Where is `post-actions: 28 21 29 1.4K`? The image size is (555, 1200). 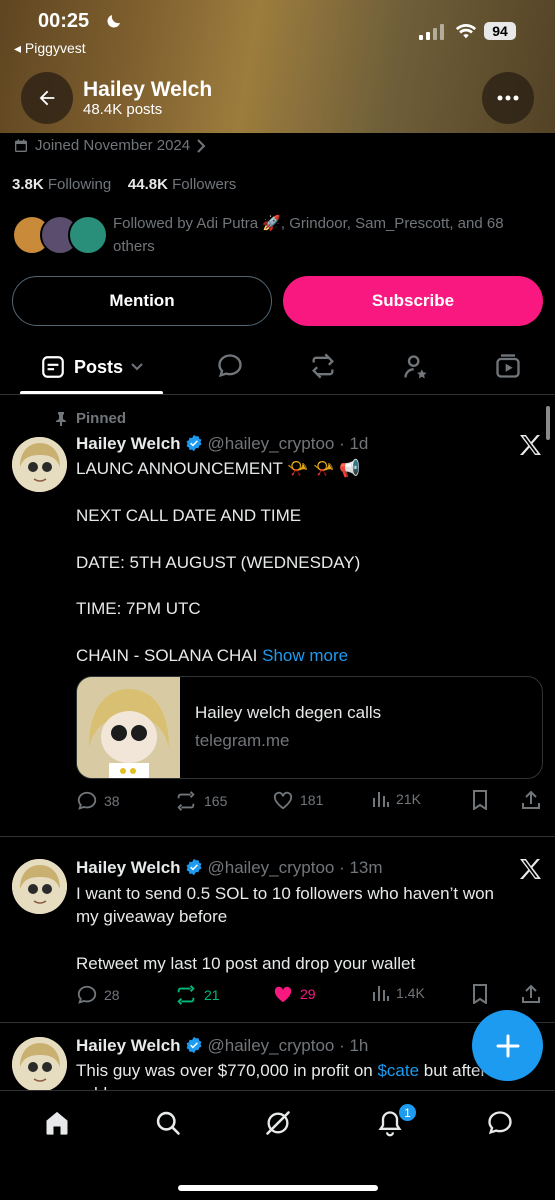
post-actions: 28 21 29 1.4K is located at coordinates (277, 996).